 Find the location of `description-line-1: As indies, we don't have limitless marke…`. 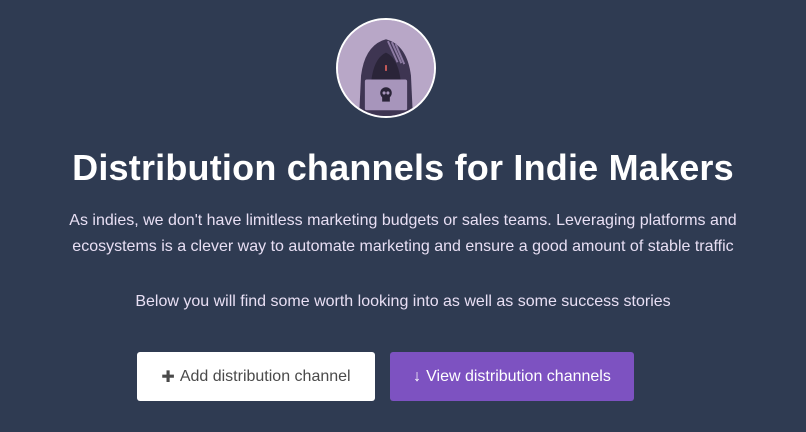

description-line-1: As indies, we don't have limitless marke… is located at coordinates (403, 220).